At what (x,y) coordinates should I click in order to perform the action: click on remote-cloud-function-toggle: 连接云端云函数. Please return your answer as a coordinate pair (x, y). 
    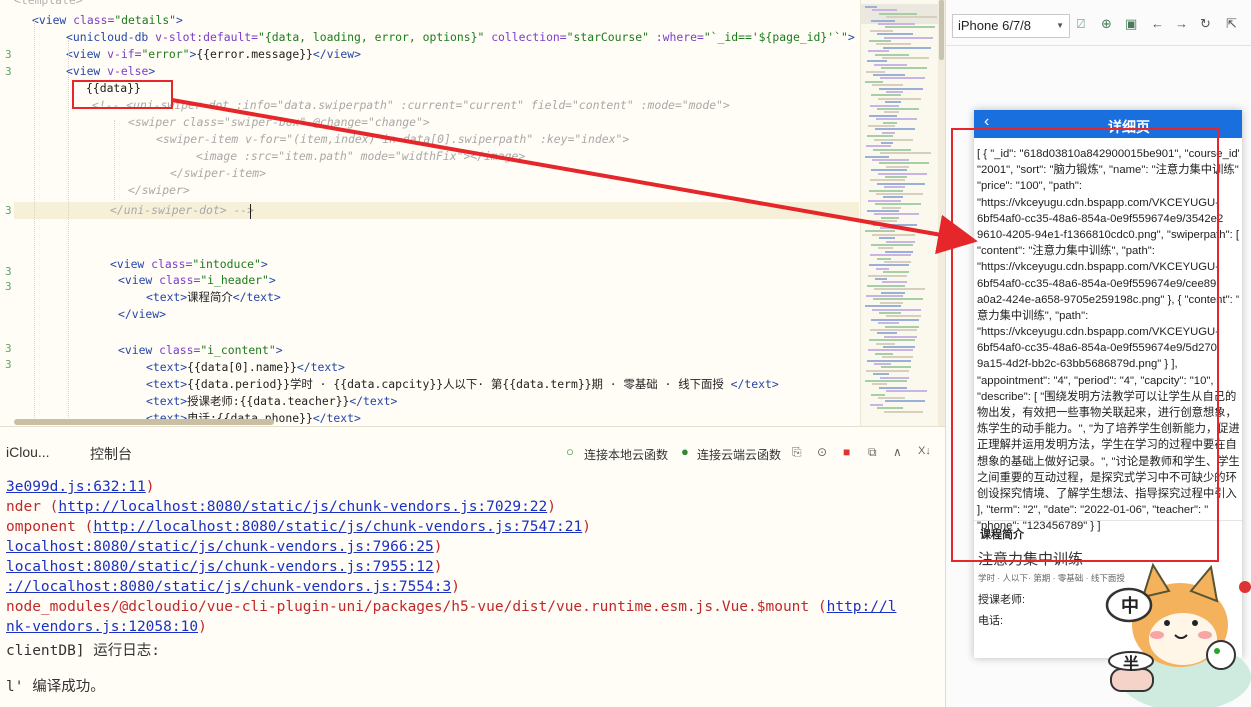
    Looking at the image, I should click on (739, 454).